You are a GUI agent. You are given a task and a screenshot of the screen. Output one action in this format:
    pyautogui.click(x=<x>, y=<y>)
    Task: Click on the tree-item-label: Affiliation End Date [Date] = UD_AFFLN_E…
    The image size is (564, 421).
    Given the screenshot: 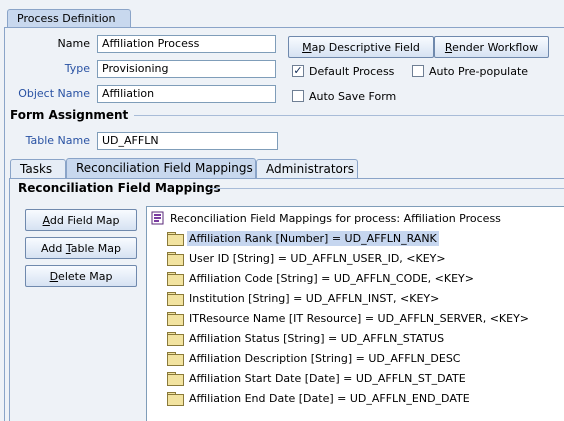 What is the action you would take?
    pyautogui.click(x=329, y=398)
    